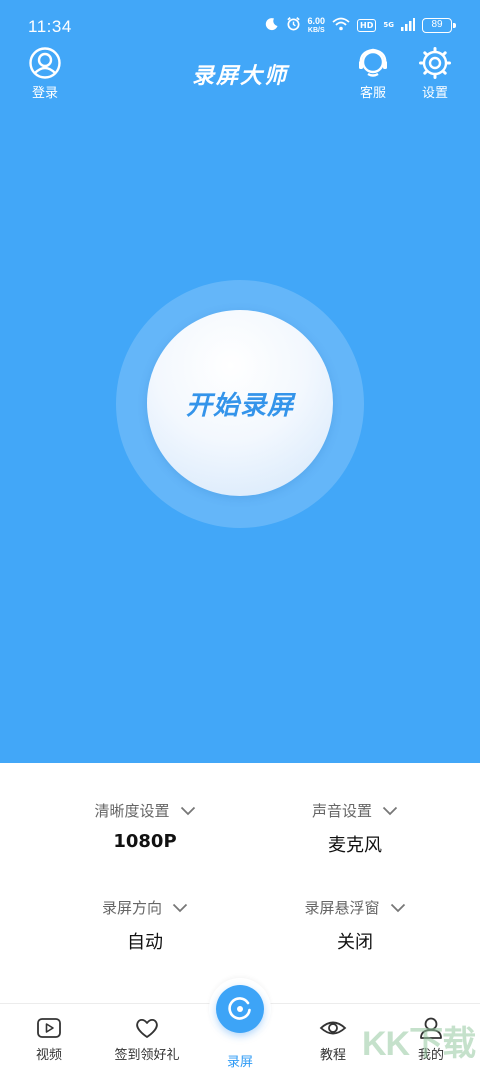  What do you see at coordinates (145, 826) in the screenshot?
I see `resolution-setting: 清晰度设置 1080P` at bounding box center [145, 826].